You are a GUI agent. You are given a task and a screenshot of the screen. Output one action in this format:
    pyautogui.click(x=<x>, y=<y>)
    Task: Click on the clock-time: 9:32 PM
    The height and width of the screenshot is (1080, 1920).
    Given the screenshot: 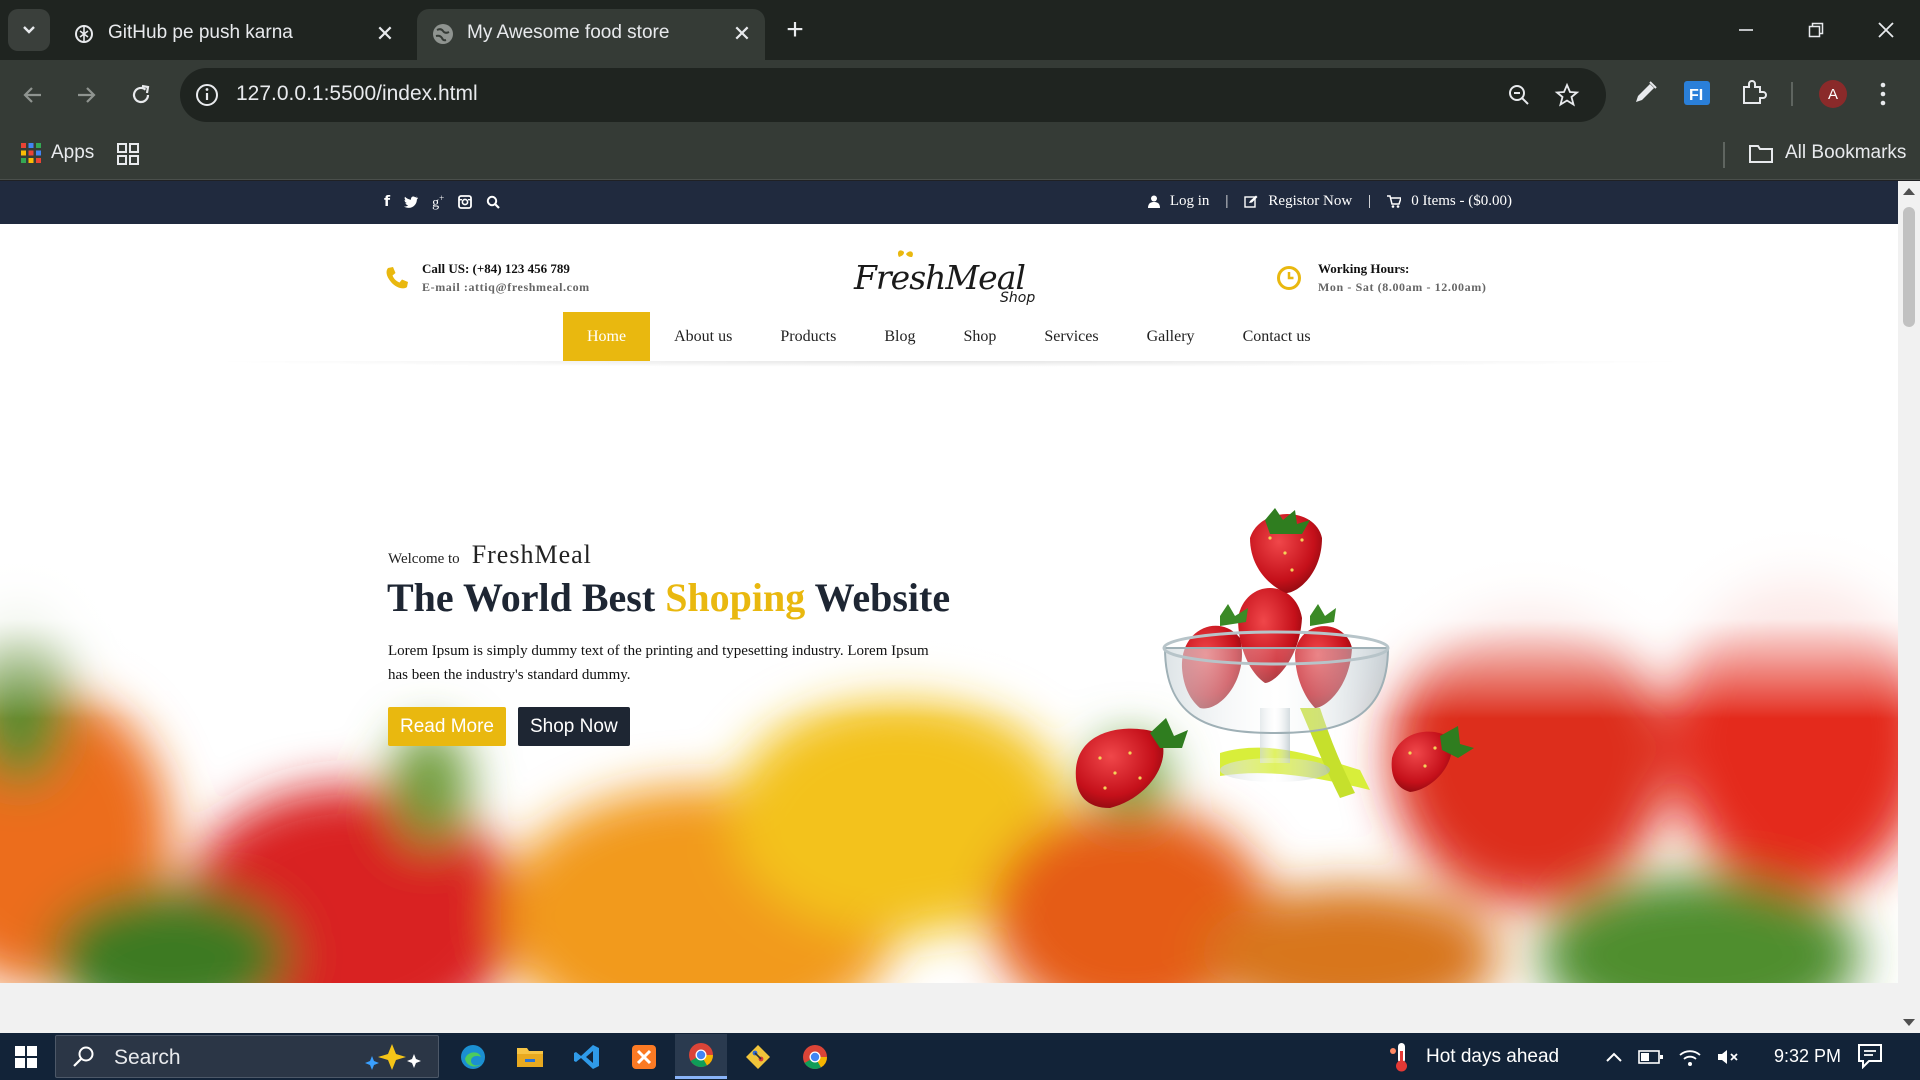 What is the action you would take?
    pyautogui.click(x=1807, y=1056)
    